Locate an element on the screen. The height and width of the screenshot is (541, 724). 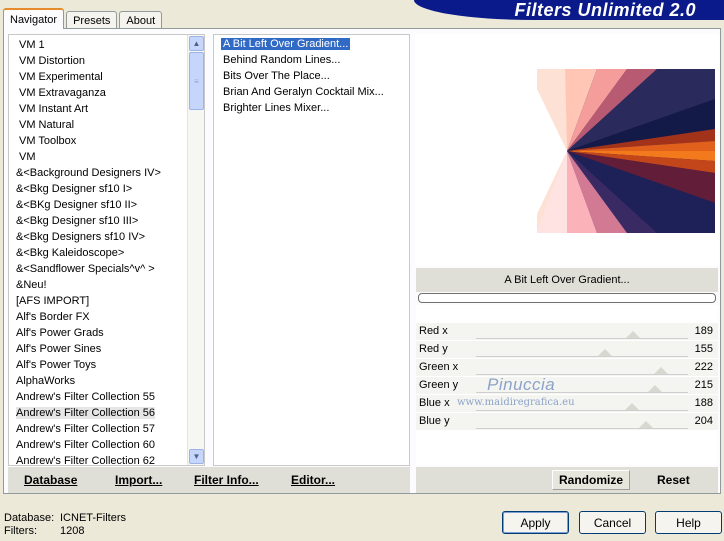
category-label: VM 1 is located at coordinates (32, 45).